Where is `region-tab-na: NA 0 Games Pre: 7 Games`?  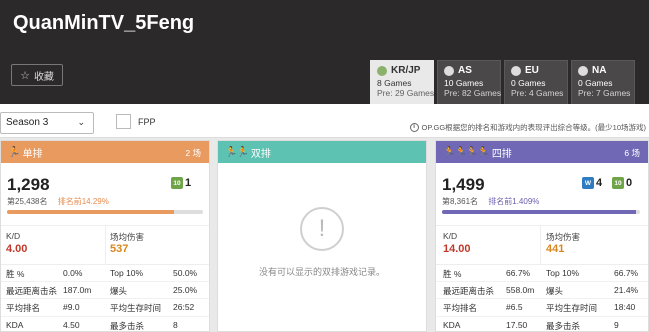 region-tab-na: NA 0 Games Pre: 7 Games is located at coordinates (603, 82).